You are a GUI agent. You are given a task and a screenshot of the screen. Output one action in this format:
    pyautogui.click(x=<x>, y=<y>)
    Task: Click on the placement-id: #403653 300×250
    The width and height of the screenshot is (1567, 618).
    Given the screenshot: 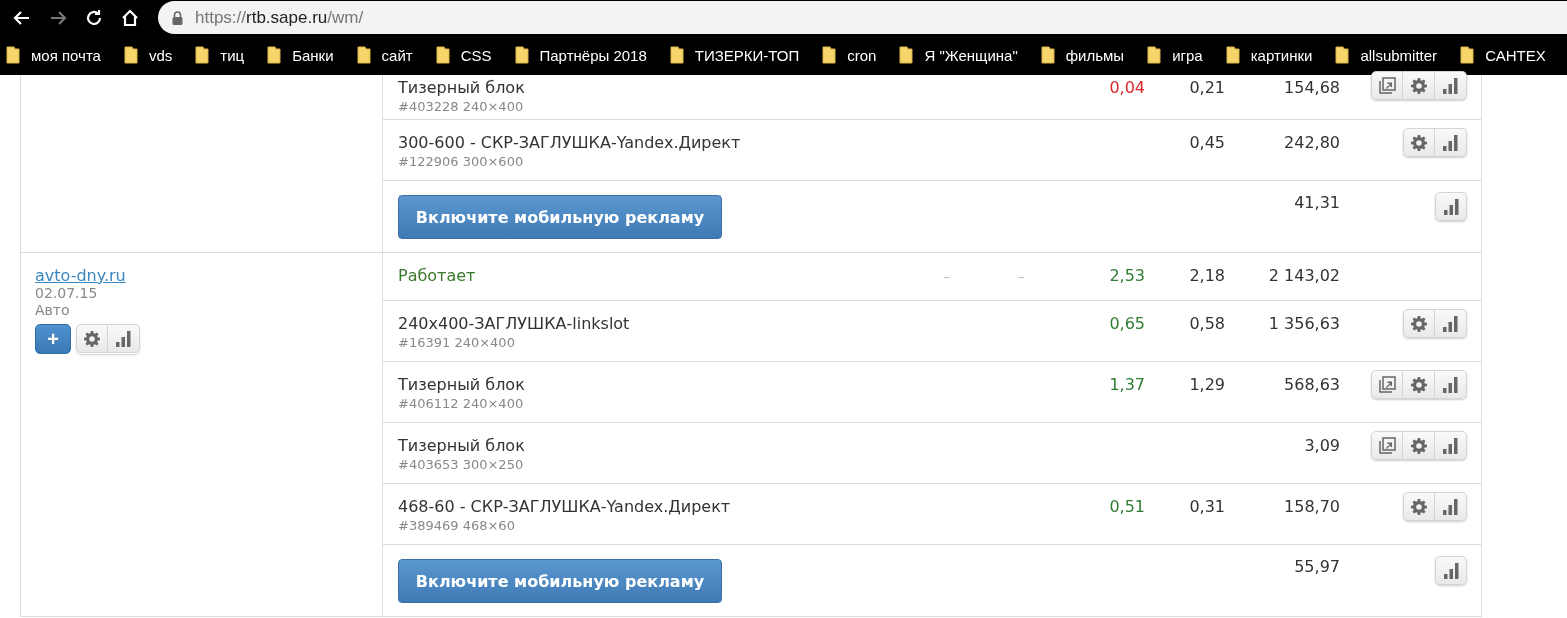 What is the action you would take?
    pyautogui.click(x=461, y=465)
    